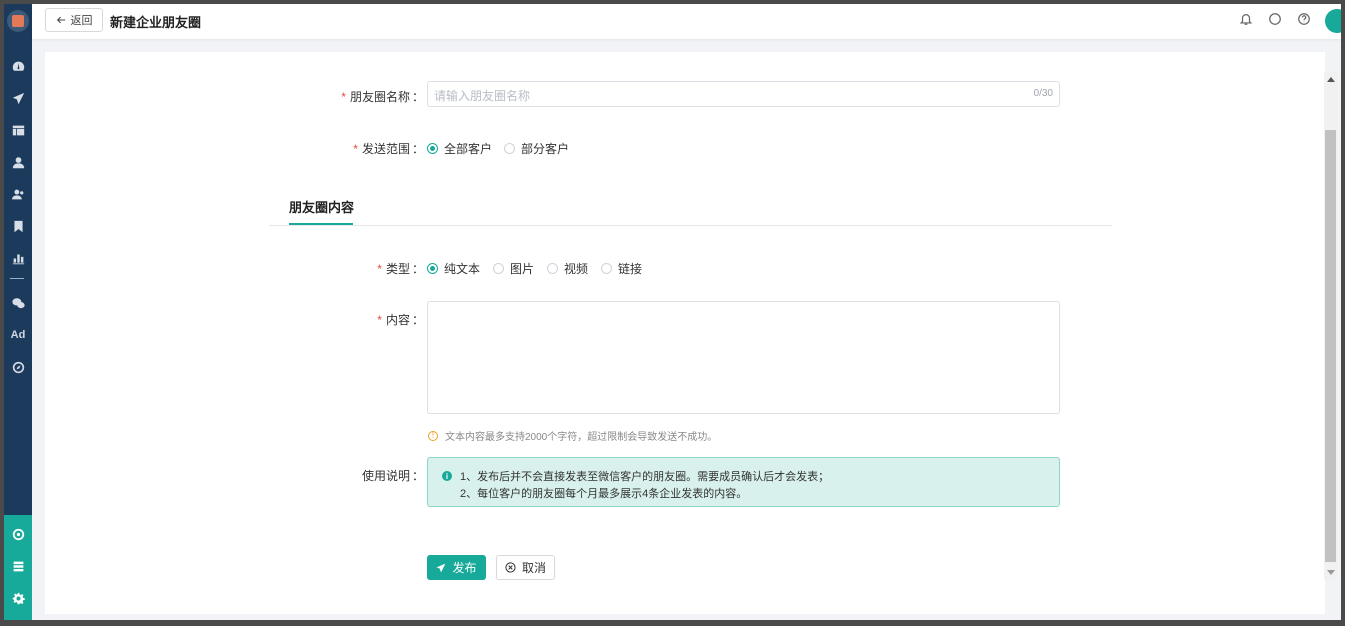 This screenshot has height=626, width=1345. What do you see at coordinates (81, 21) in the screenshot?
I see `back-button-label: 返回` at bounding box center [81, 21].